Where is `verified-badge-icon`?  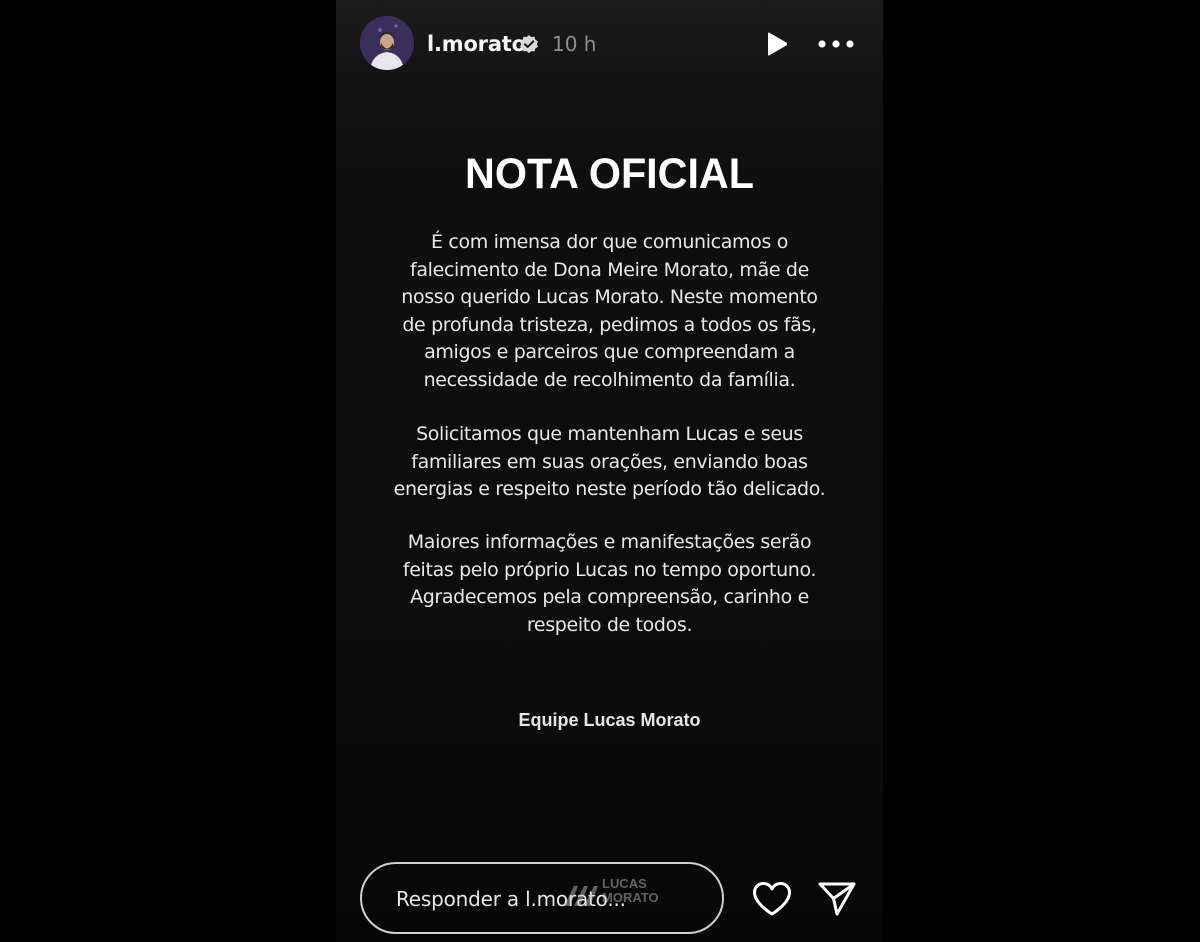
verified-badge-icon is located at coordinates (529, 44).